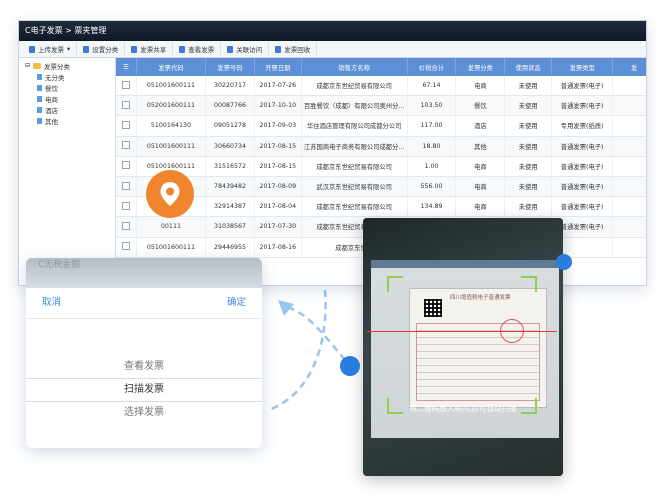  Describe the element at coordinates (230, 166) in the screenshot. I see `table-cell: 31516572` at that location.